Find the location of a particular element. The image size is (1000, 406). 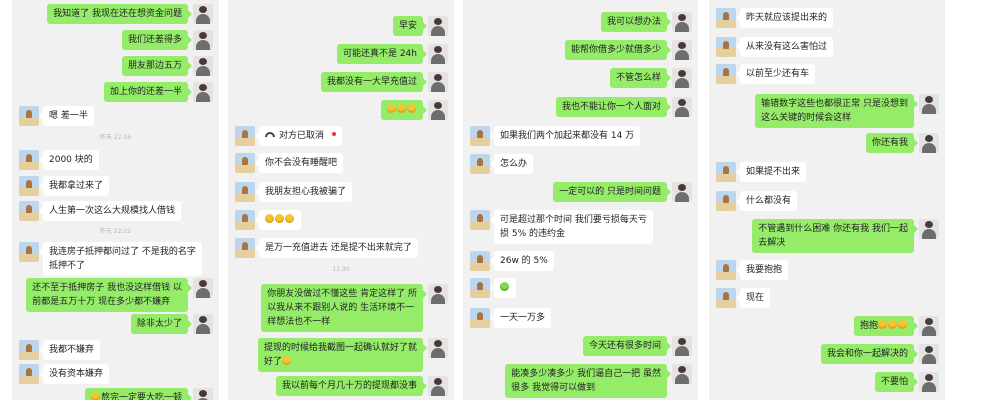

outgoing-message-bubble: 还不至于抵押房子 我也没这样借钱 以 前都是五万十万 现在多少都不嫌弃 is located at coordinates (109, 295).